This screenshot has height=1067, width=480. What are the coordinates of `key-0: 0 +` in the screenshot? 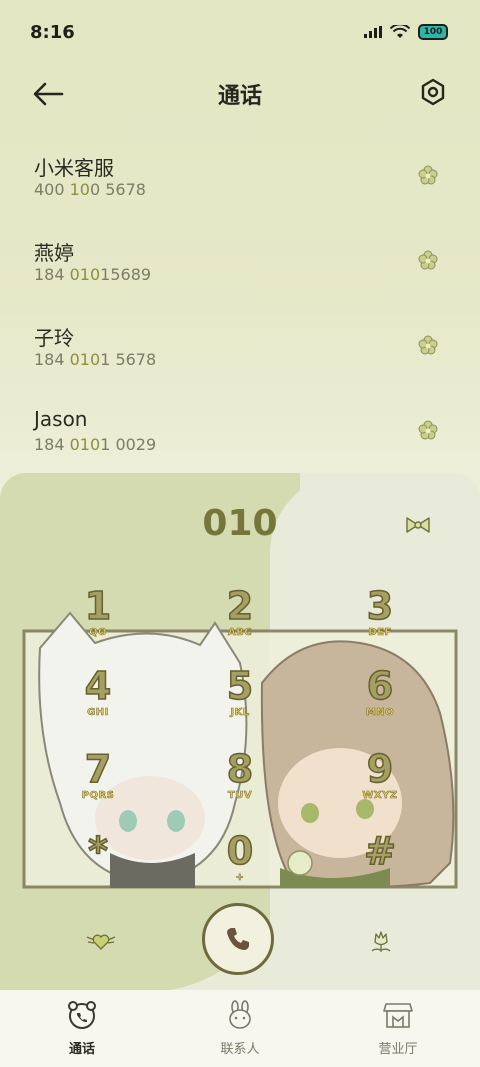 It's located at (240, 869).